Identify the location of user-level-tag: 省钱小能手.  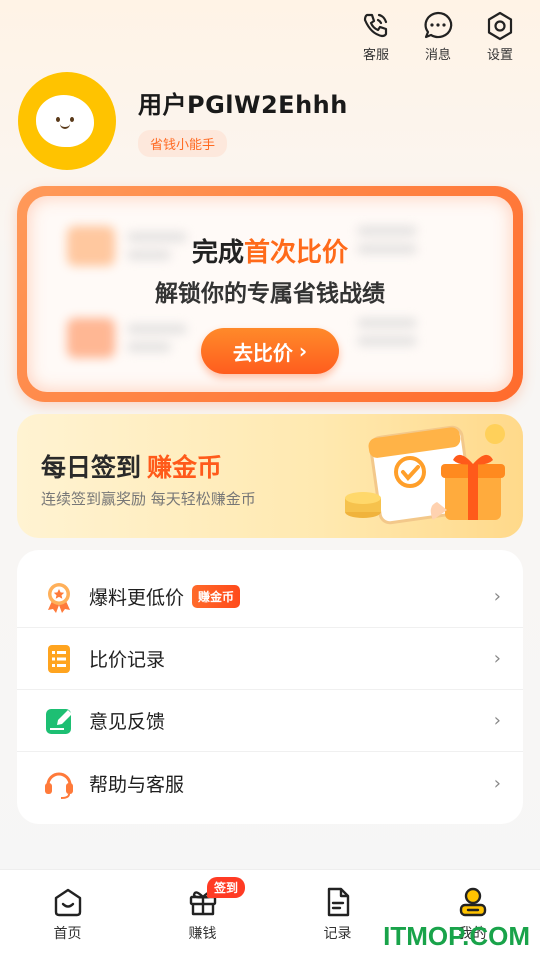
(183, 143).